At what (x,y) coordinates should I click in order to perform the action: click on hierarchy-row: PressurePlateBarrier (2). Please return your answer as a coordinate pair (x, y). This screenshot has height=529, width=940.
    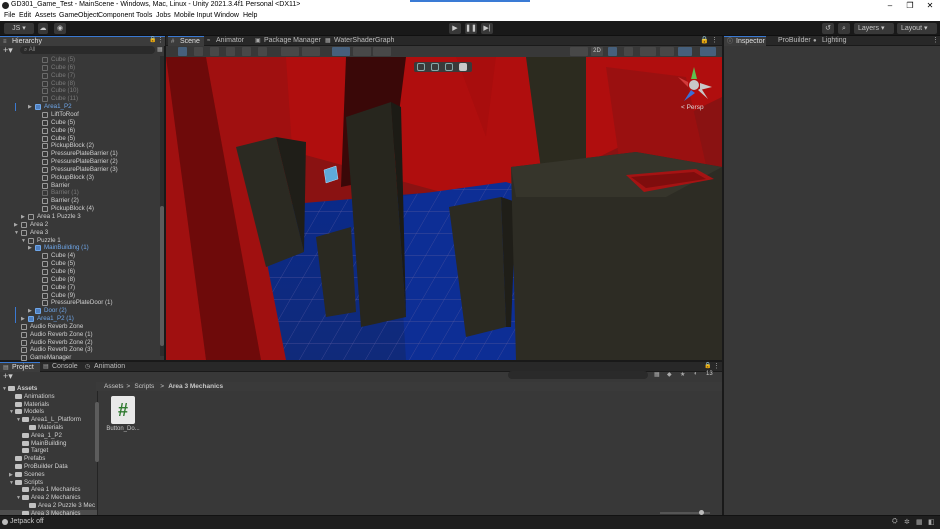
    Looking at the image, I should click on (80, 162).